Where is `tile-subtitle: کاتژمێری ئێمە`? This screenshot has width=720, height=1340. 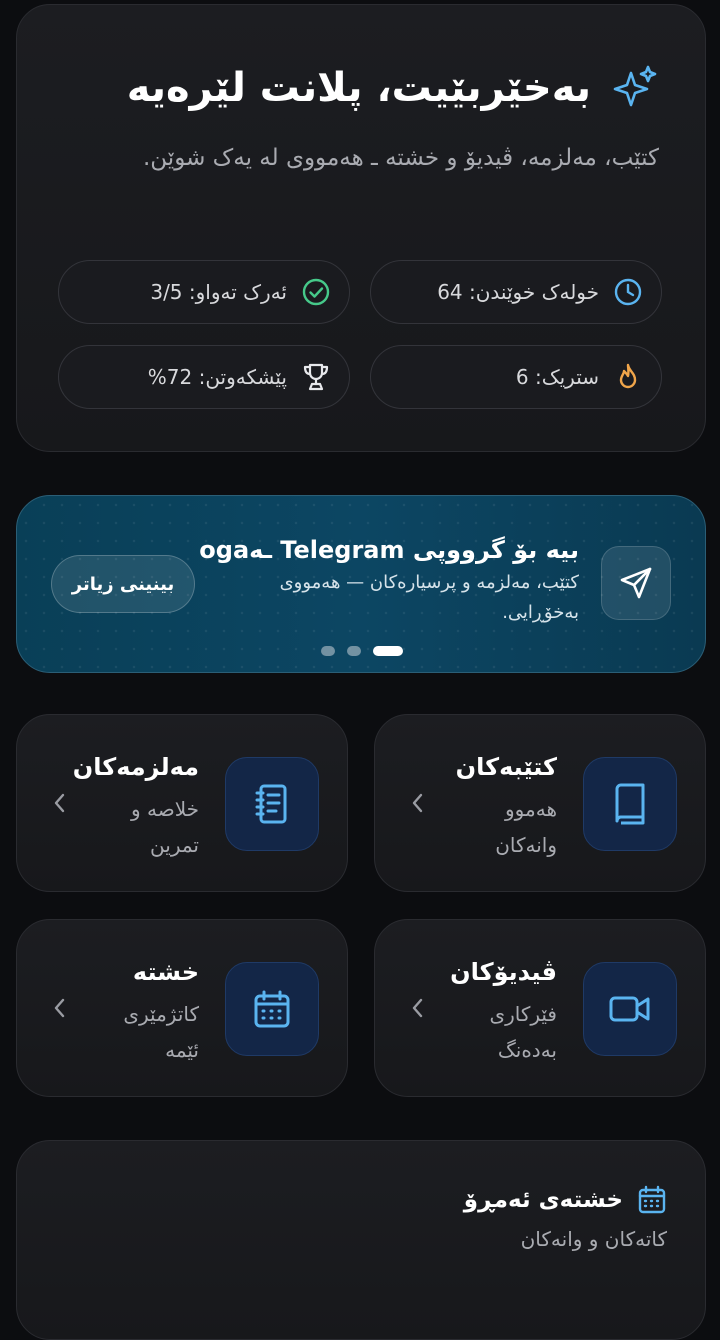
tile-subtitle: کاتژمێری ئێمە is located at coordinates (161, 1032).